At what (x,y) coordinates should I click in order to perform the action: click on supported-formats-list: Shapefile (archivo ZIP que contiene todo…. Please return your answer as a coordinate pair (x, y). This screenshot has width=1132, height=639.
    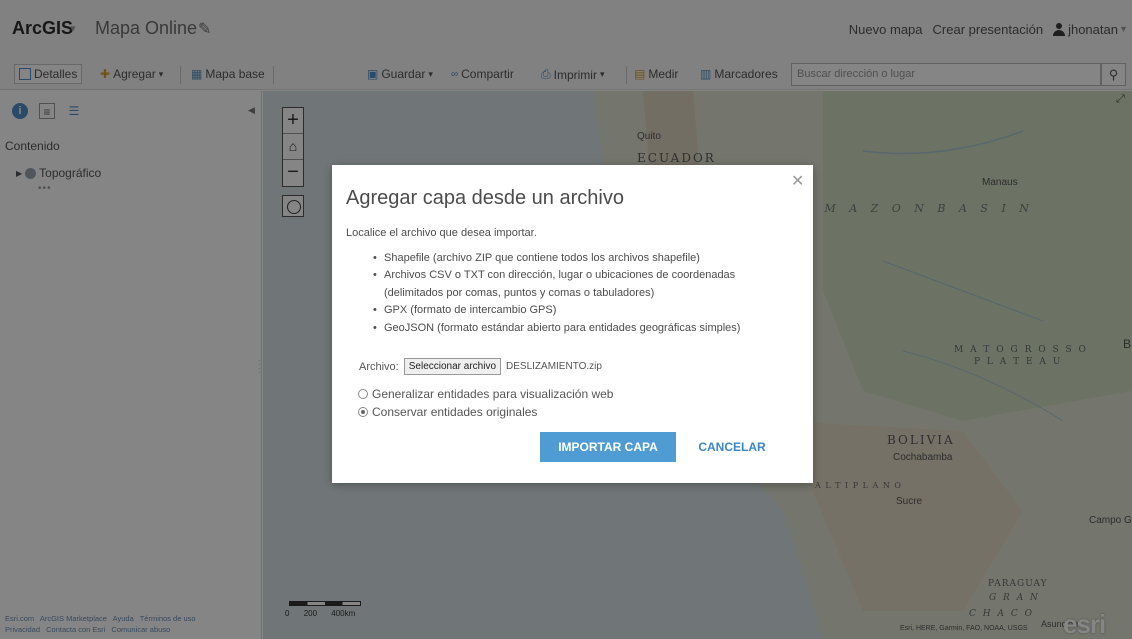
    Looking at the image, I should click on (556, 293).